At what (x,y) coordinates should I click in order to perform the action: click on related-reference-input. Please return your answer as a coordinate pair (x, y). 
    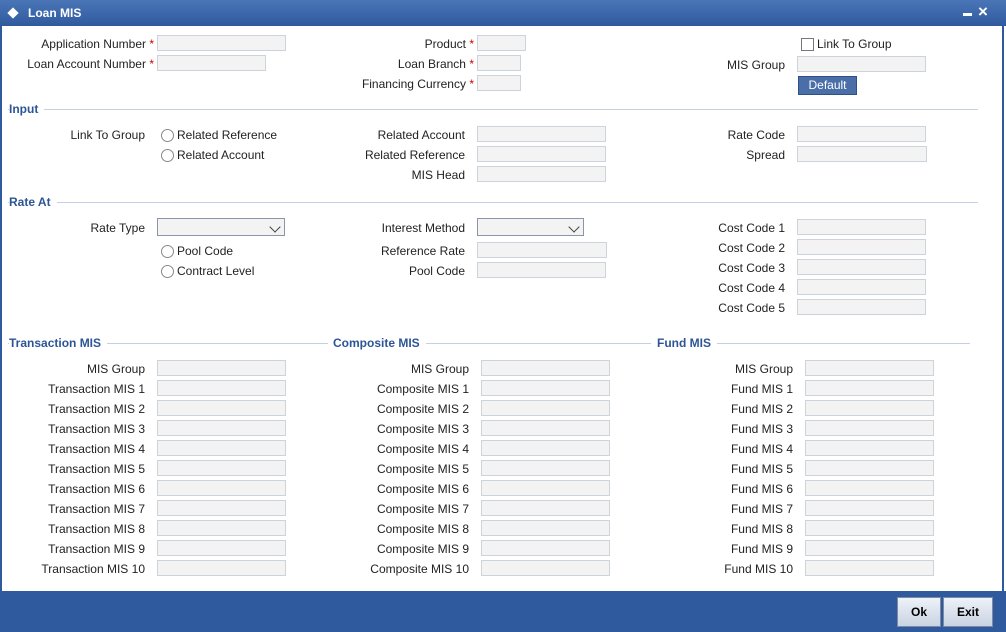
    Looking at the image, I should click on (541, 154).